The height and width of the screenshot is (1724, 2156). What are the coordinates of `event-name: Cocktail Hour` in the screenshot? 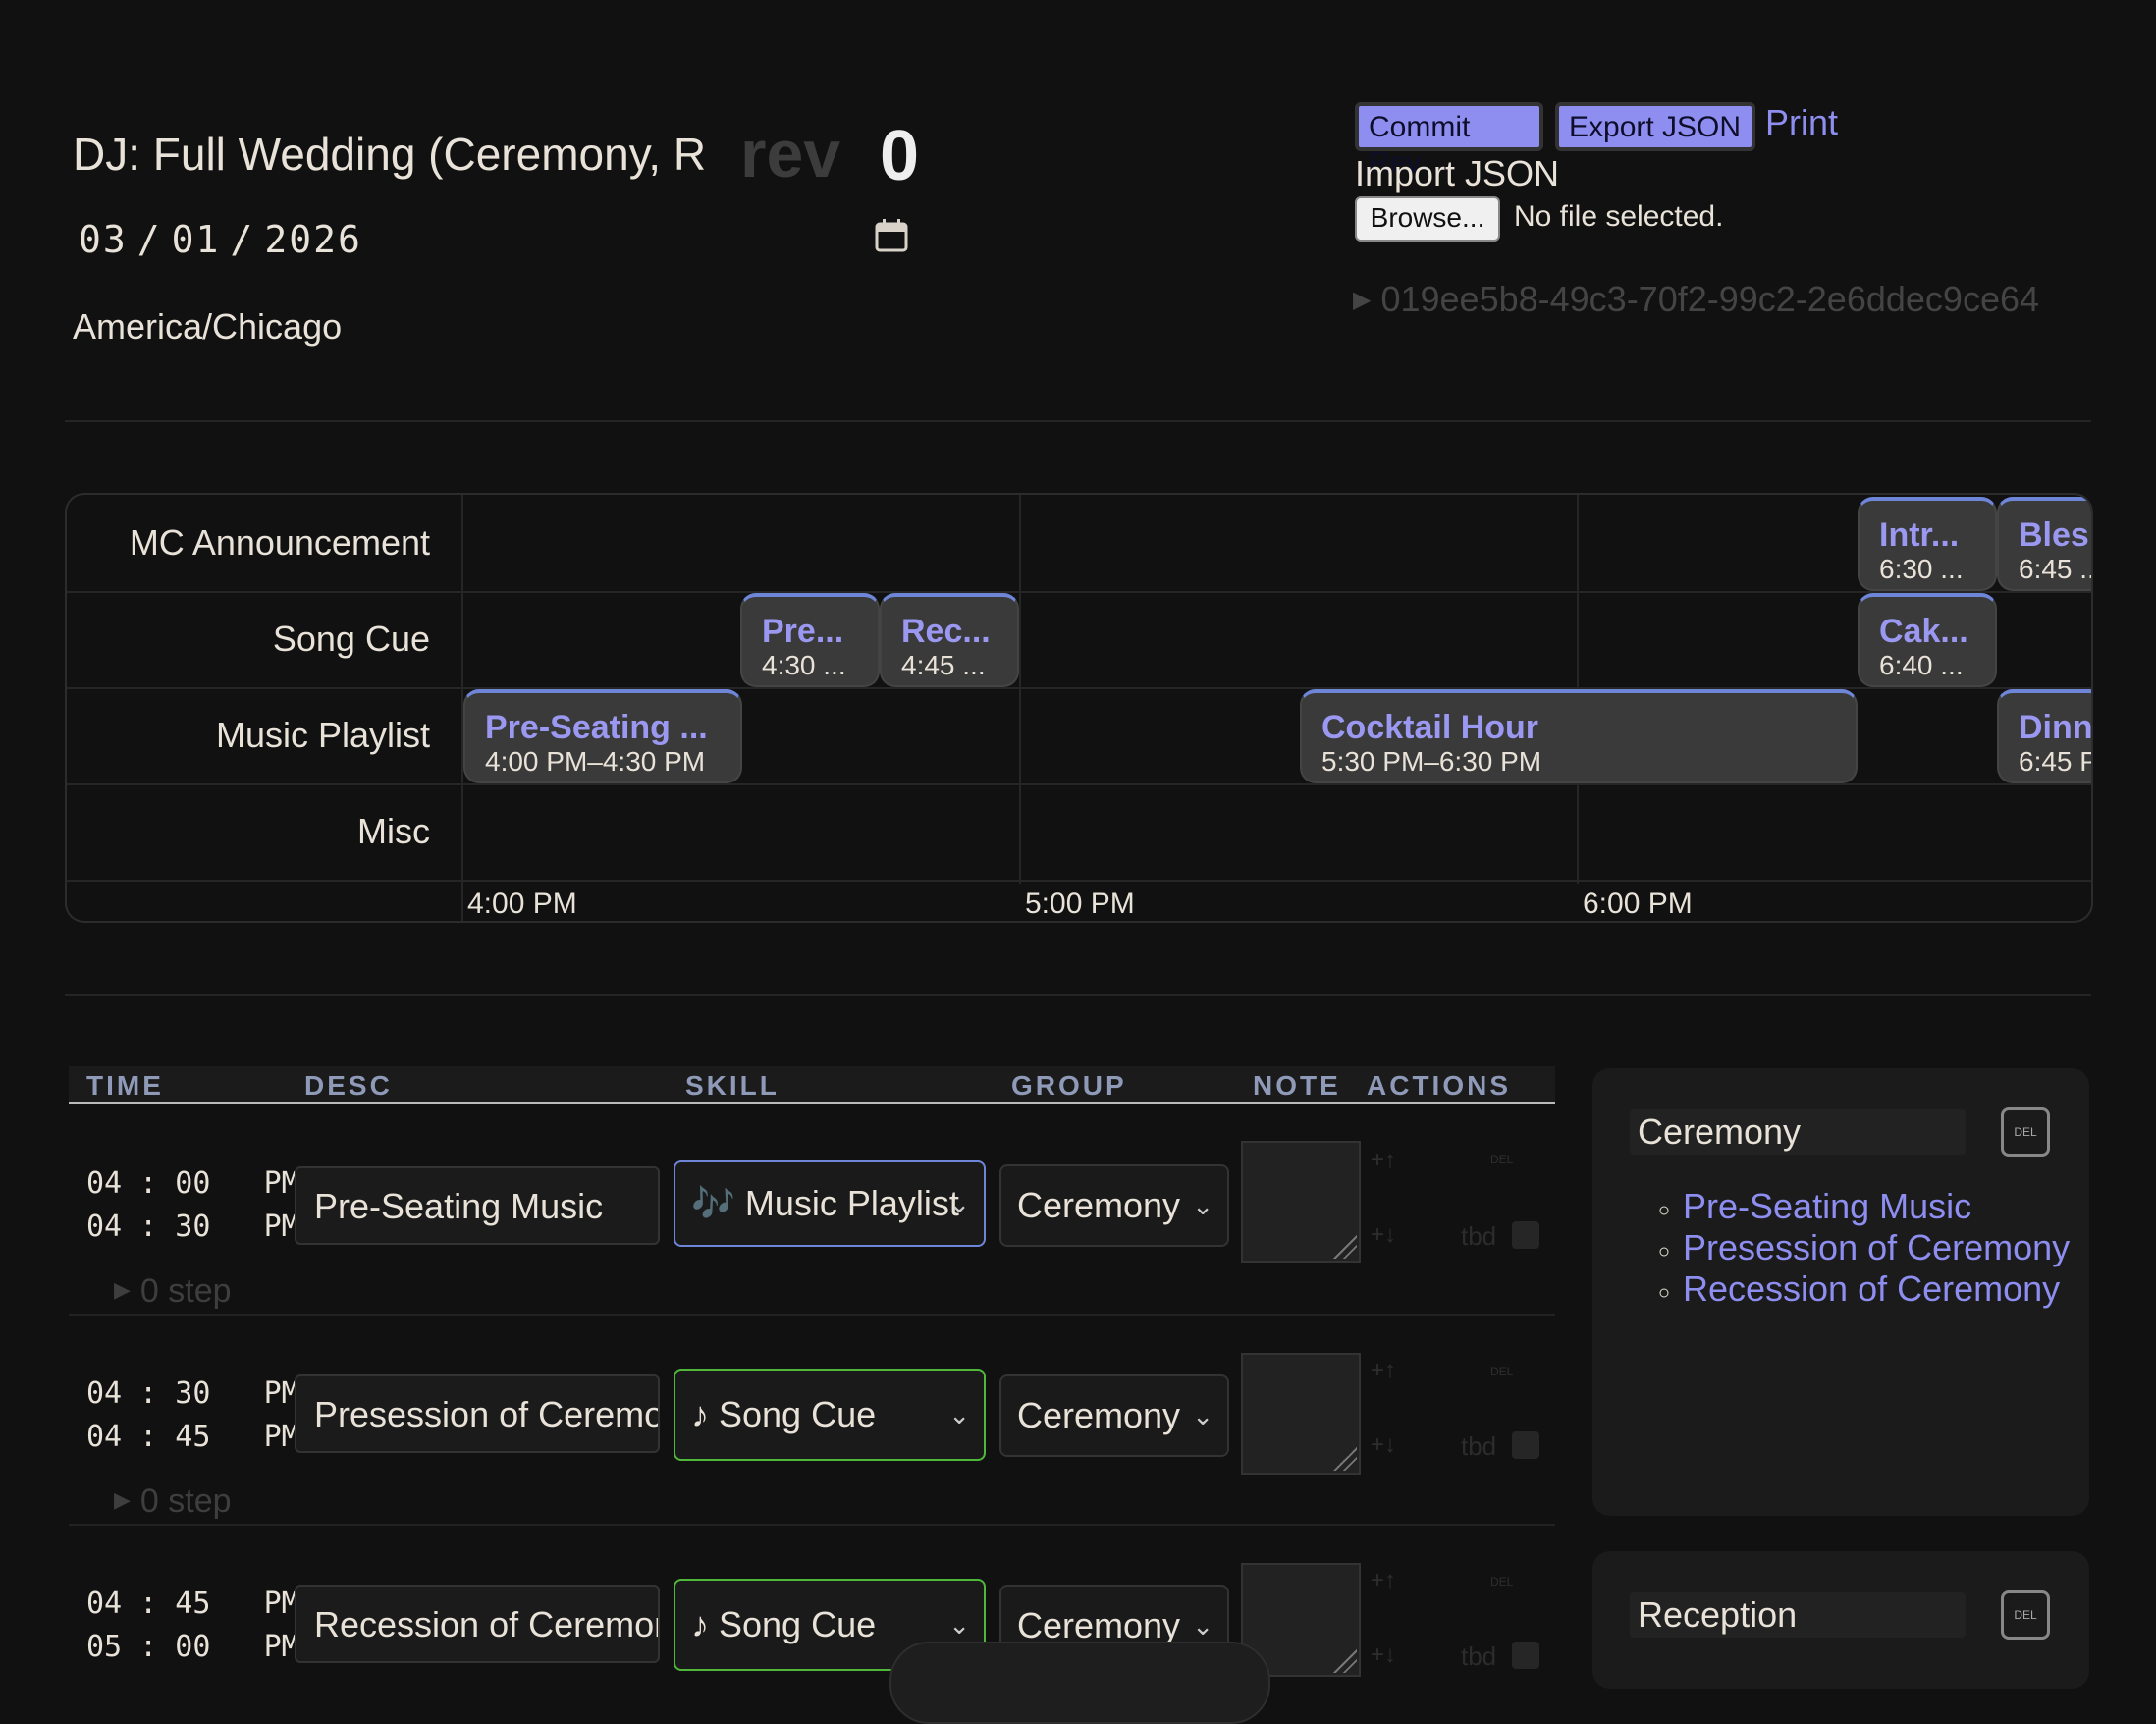 It's located at (1430, 728).